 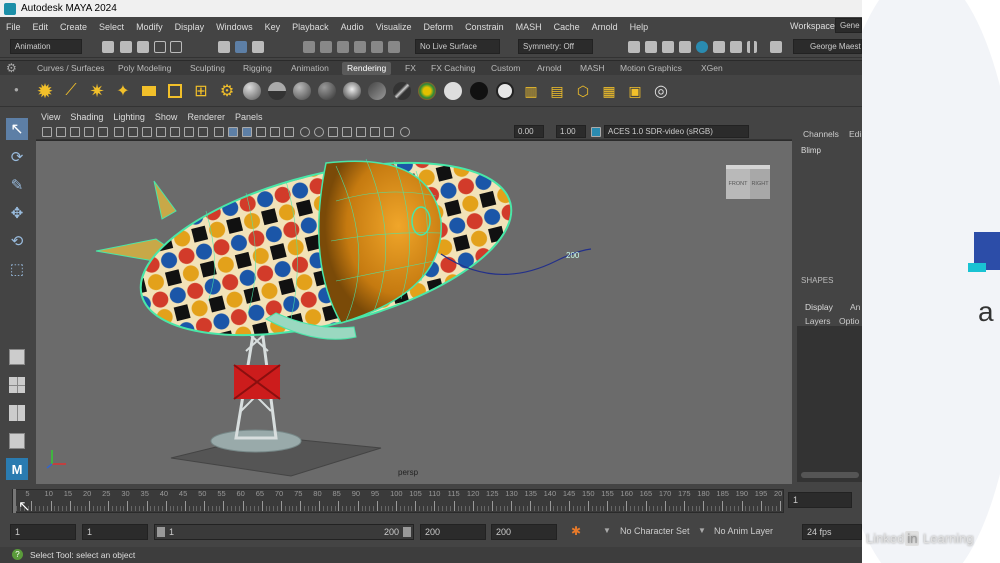 What do you see at coordinates (748, 167) in the screenshot?
I see `view-cube-top` at bounding box center [748, 167].